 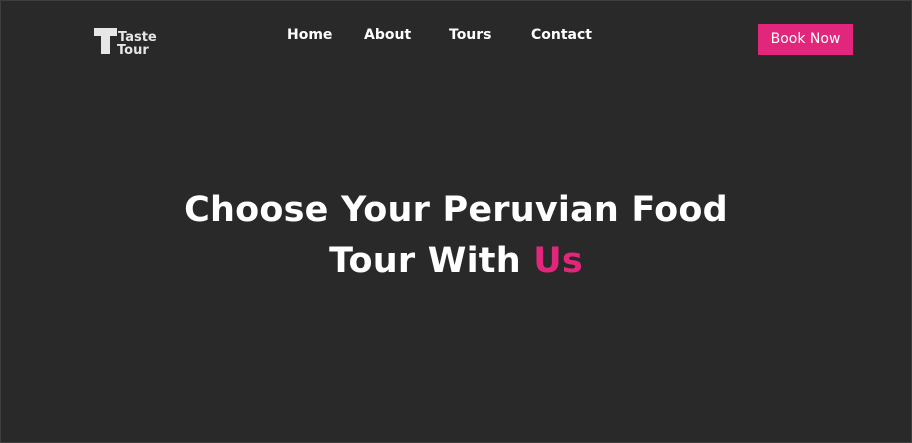 What do you see at coordinates (558, 261) in the screenshot?
I see `hero-accent-word: Us` at bounding box center [558, 261].